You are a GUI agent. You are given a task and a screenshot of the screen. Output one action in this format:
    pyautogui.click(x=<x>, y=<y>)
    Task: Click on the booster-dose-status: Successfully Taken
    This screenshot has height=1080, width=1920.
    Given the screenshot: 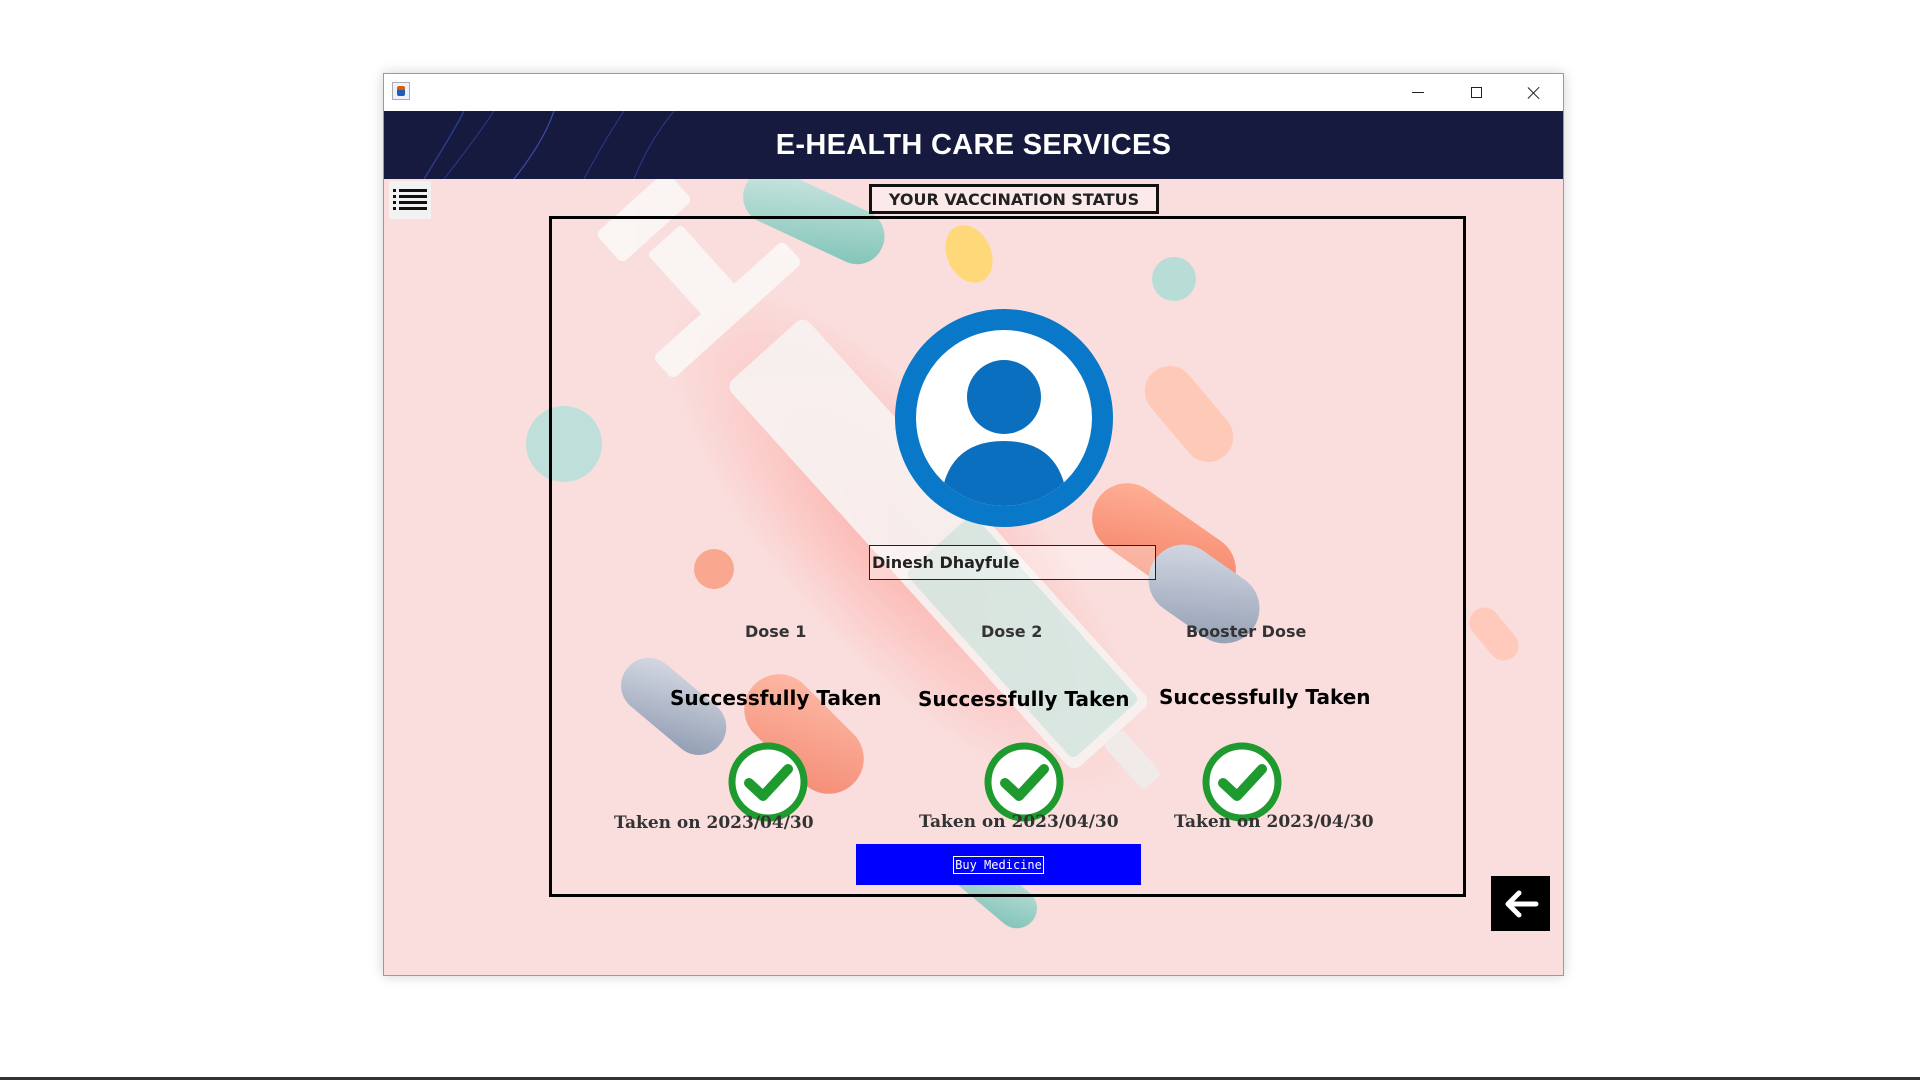 What is the action you would take?
    pyautogui.click(x=1265, y=697)
    